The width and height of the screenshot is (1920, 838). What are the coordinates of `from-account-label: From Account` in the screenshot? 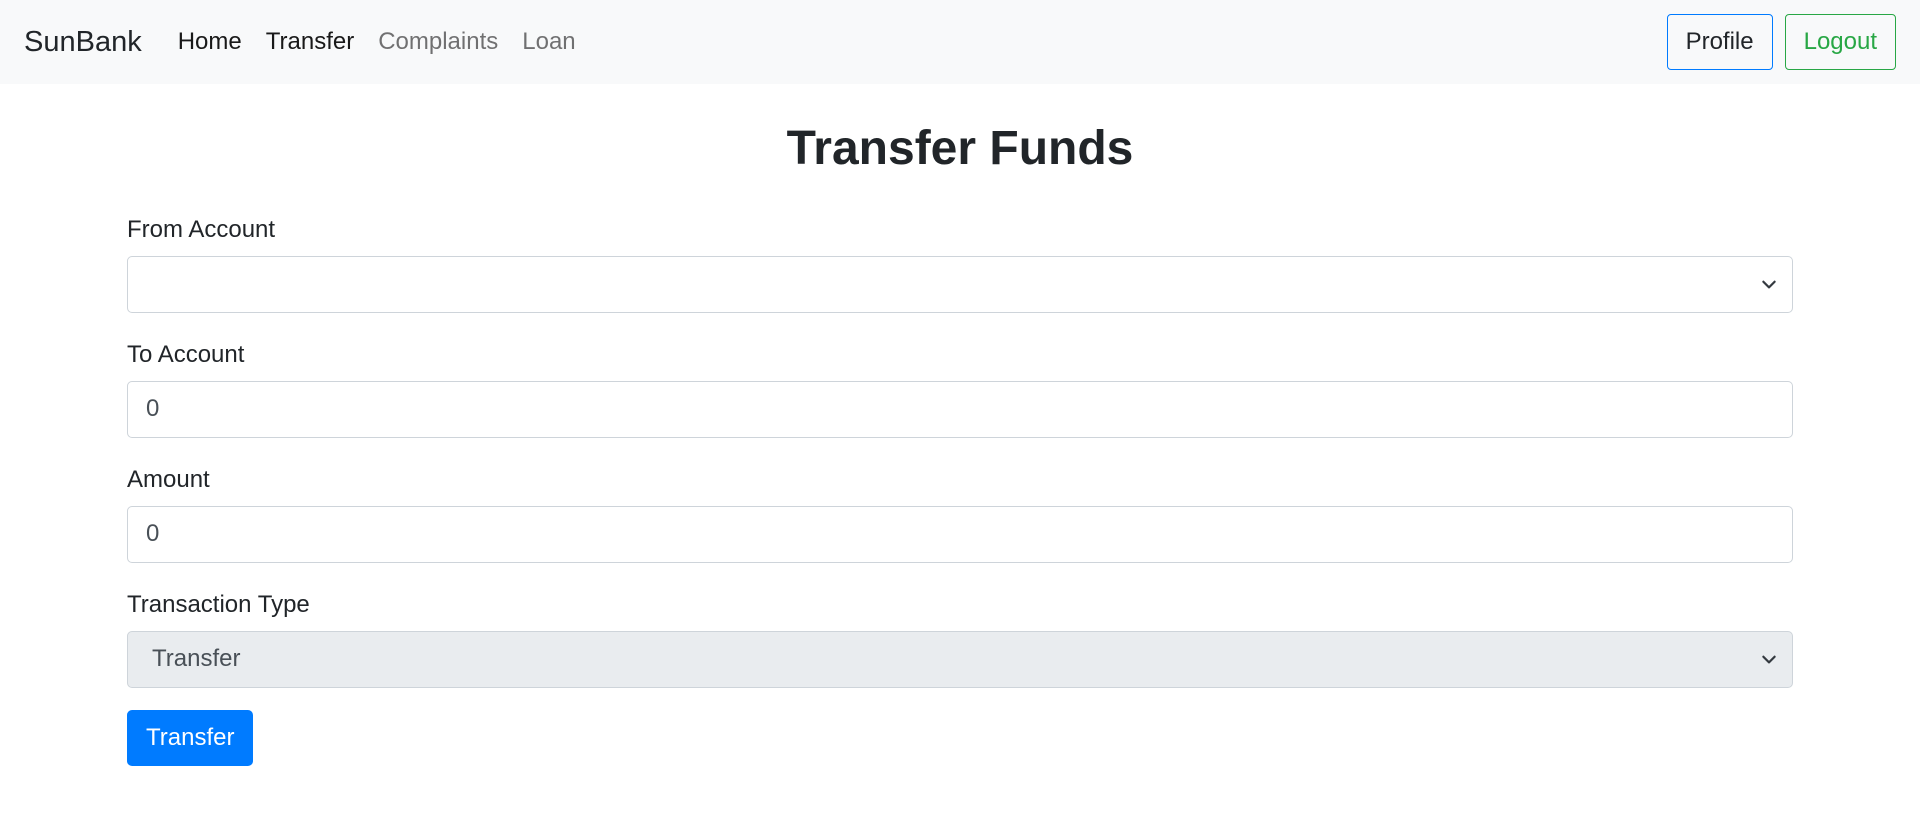 It's located at (201, 229).